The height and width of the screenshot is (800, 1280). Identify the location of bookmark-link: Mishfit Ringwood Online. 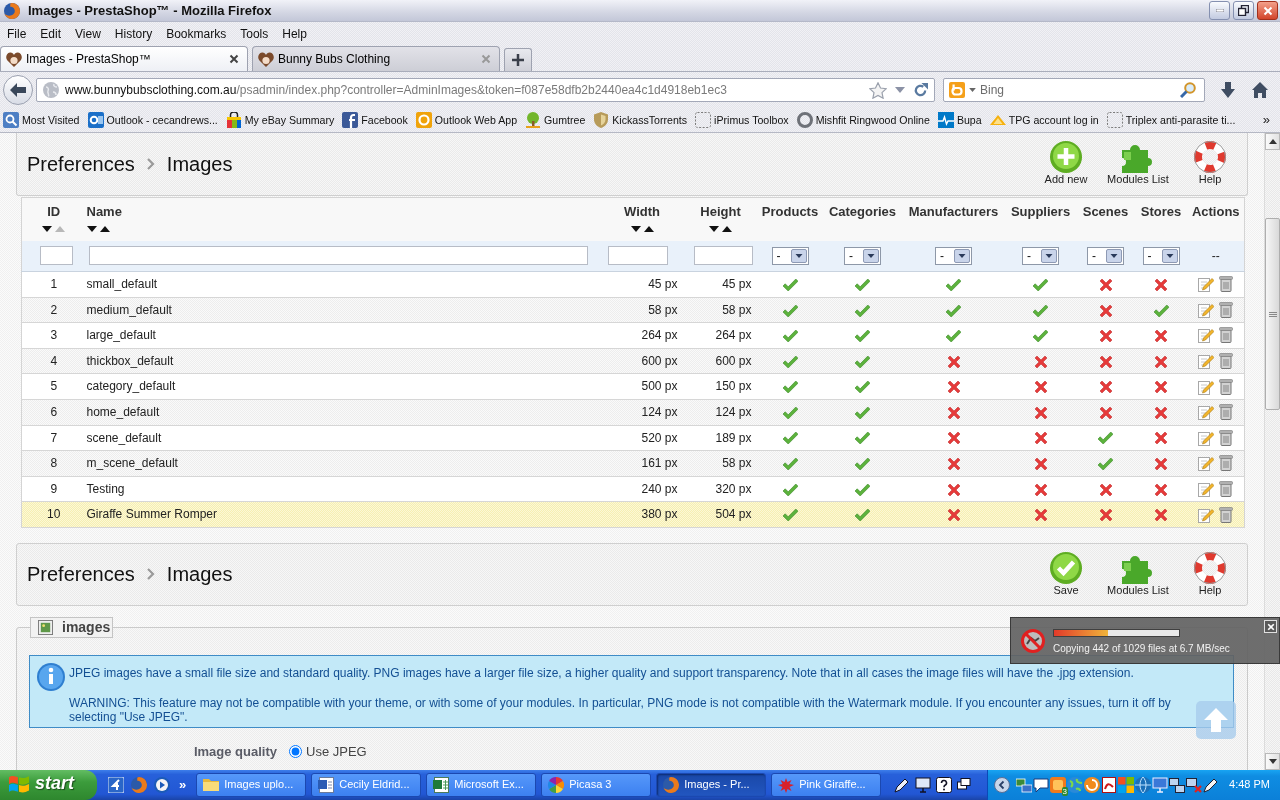
(863, 120).